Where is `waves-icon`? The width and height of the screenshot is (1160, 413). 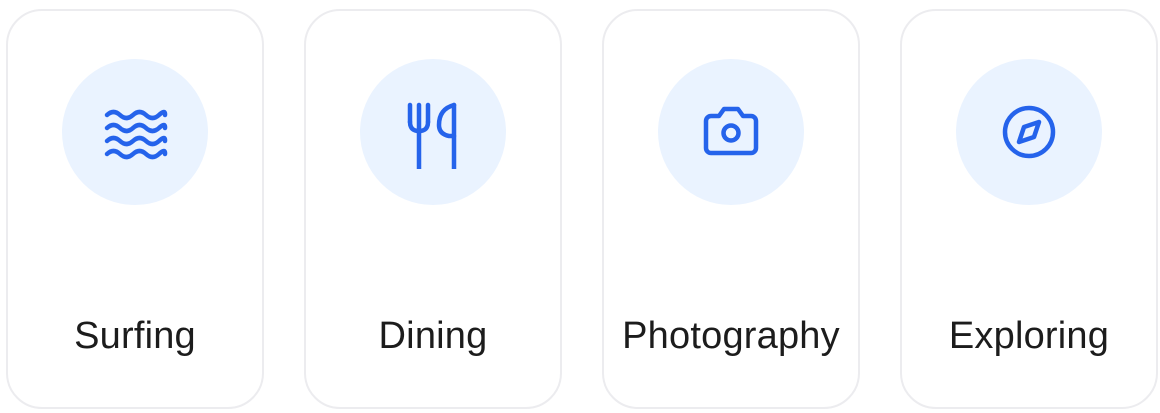 waves-icon is located at coordinates (136, 134).